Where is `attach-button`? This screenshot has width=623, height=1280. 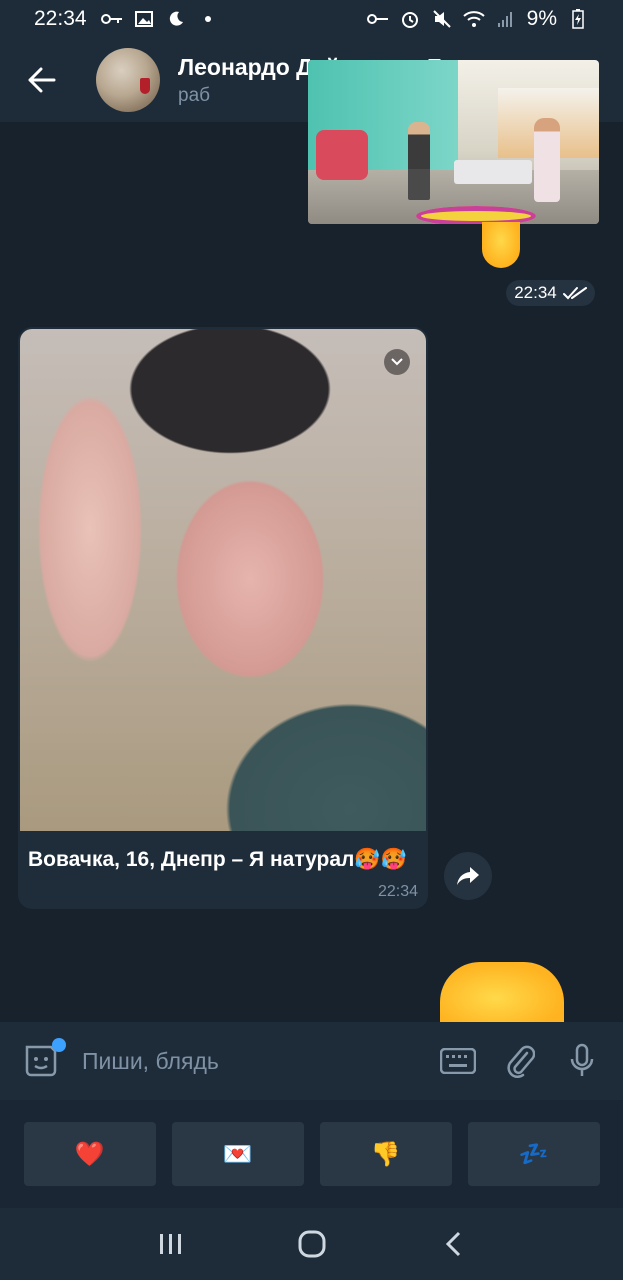
attach-button is located at coordinates (520, 1061).